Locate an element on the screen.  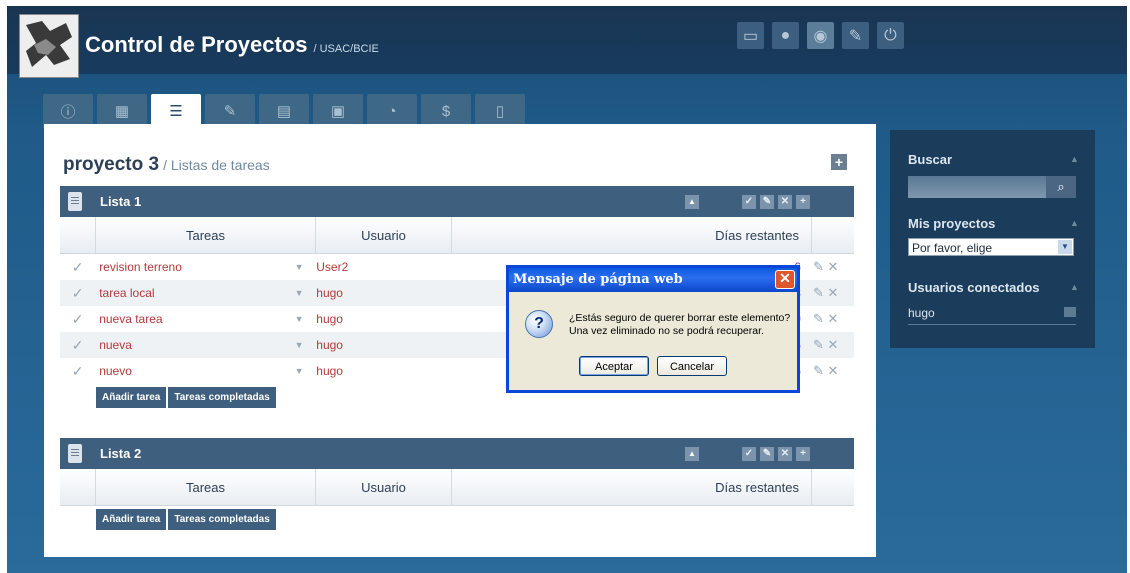
task-name: revision terreno is located at coordinates (194, 267).